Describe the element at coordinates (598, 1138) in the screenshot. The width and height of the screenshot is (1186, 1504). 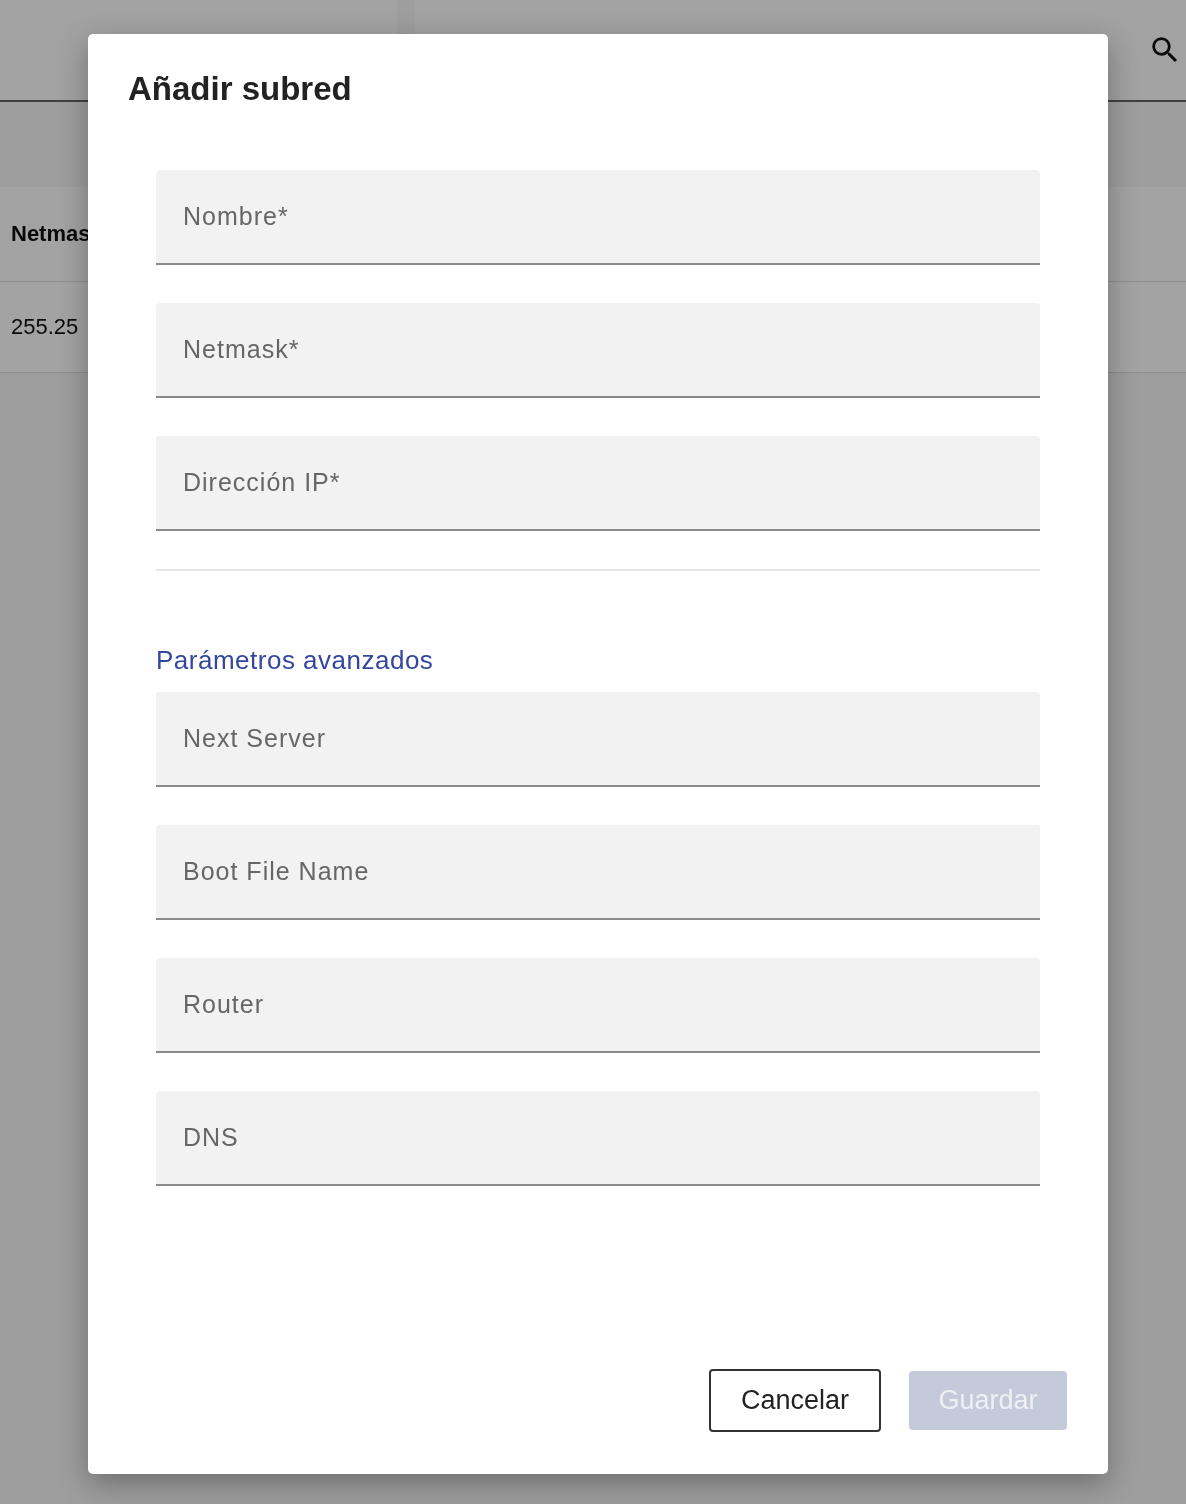
I see `text-field: DNS` at that location.